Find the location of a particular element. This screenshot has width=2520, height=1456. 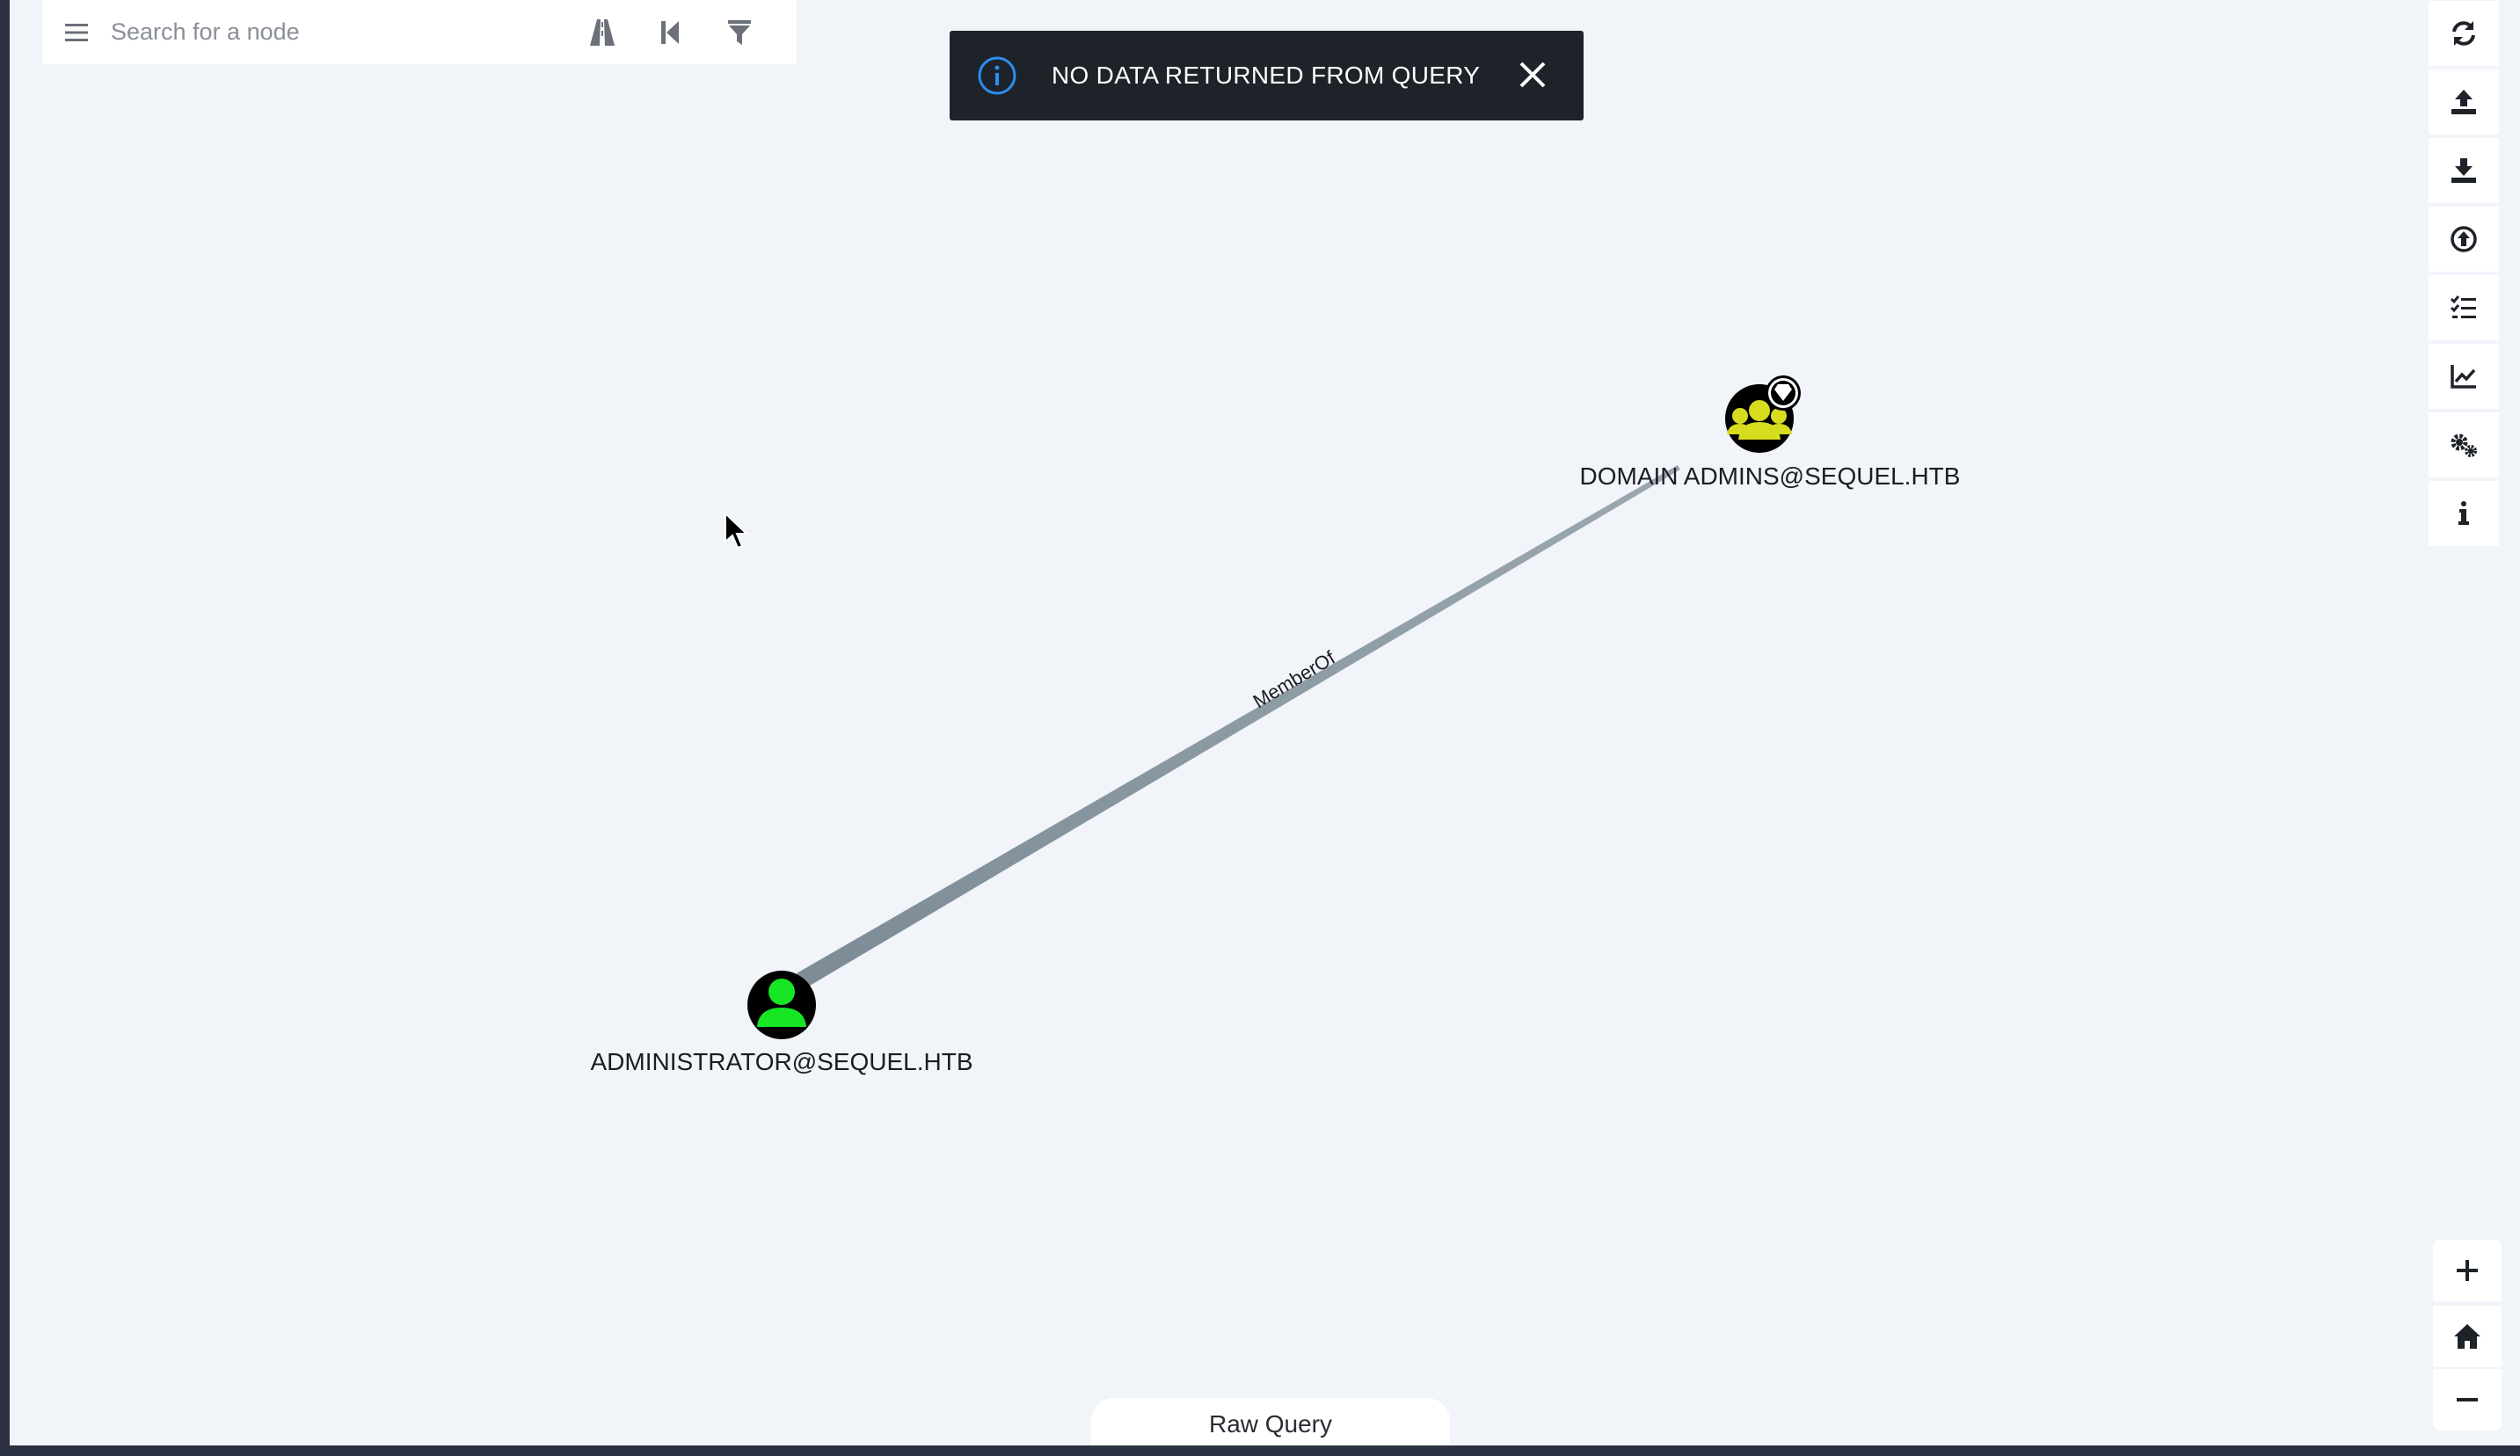

toast-close-button is located at coordinates (1532, 75).